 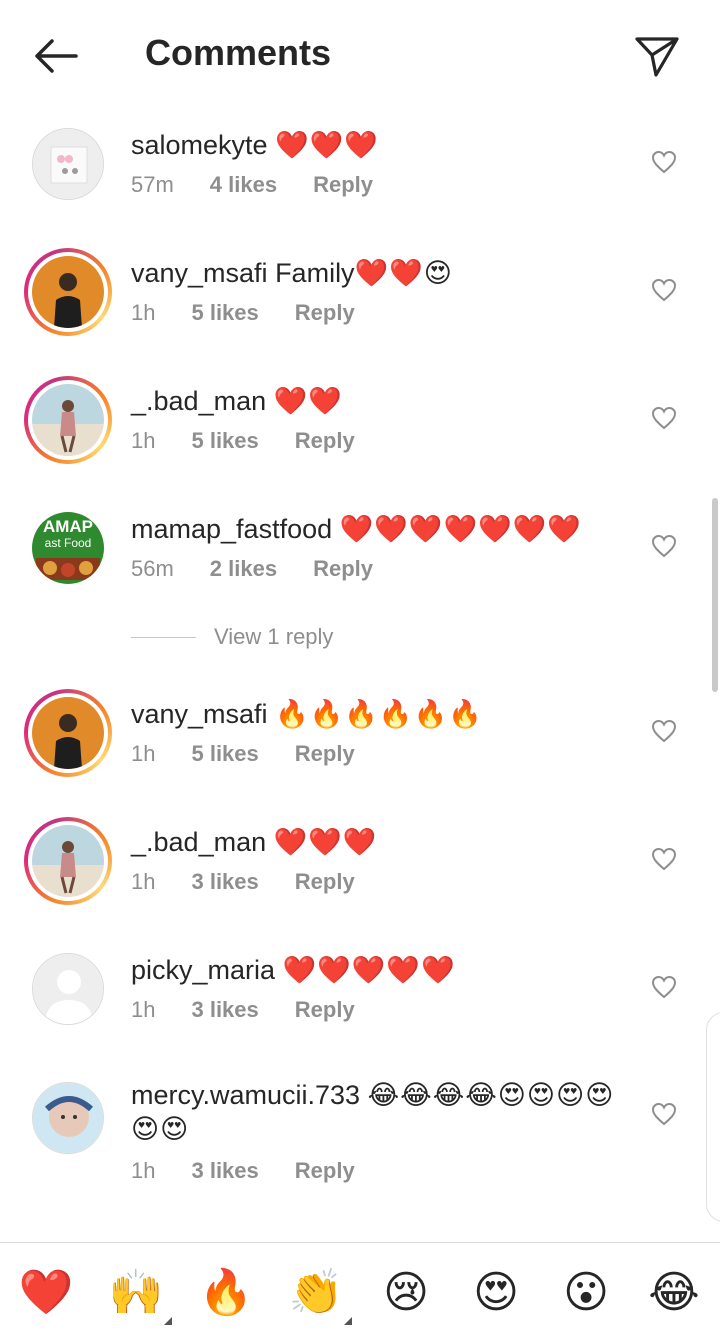 I want to click on view-replies-button: View 1 reply, so click(x=232, y=637).